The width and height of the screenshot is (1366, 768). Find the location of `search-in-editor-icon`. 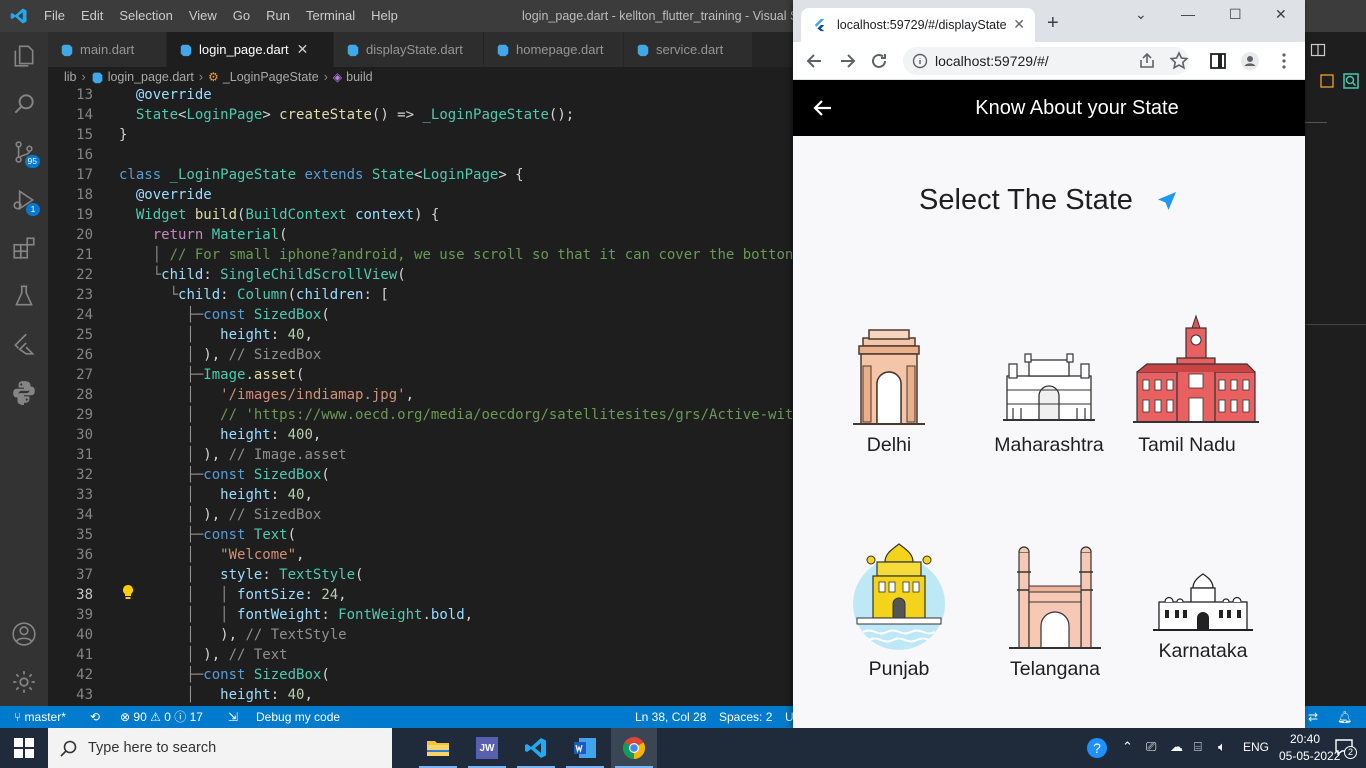

search-in-editor-icon is located at coordinates (1351, 81).